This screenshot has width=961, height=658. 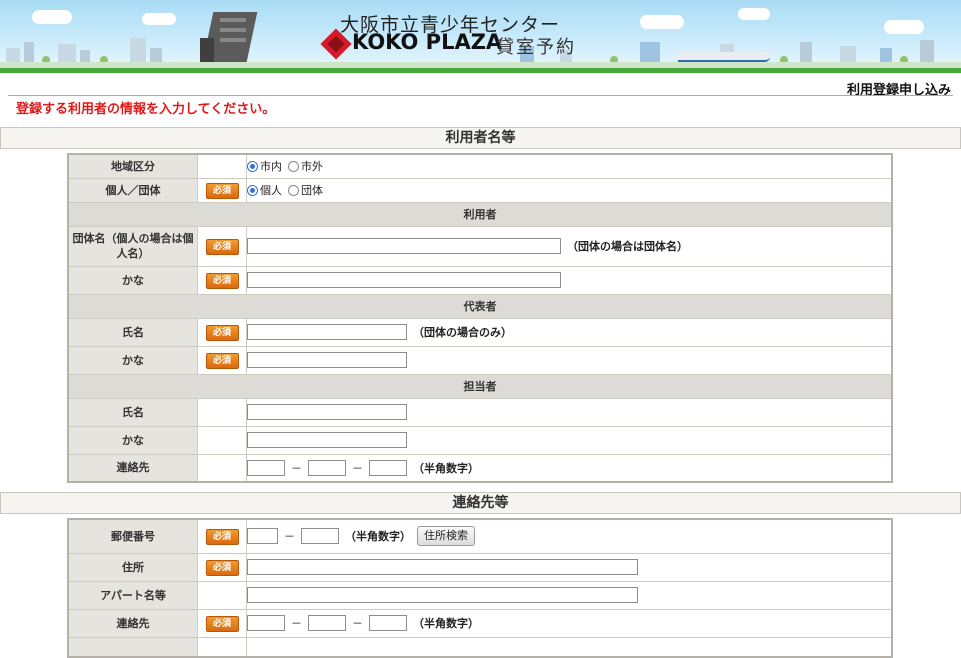 What do you see at coordinates (327, 360) in the screenshot?
I see `rep-kana-input` at bounding box center [327, 360].